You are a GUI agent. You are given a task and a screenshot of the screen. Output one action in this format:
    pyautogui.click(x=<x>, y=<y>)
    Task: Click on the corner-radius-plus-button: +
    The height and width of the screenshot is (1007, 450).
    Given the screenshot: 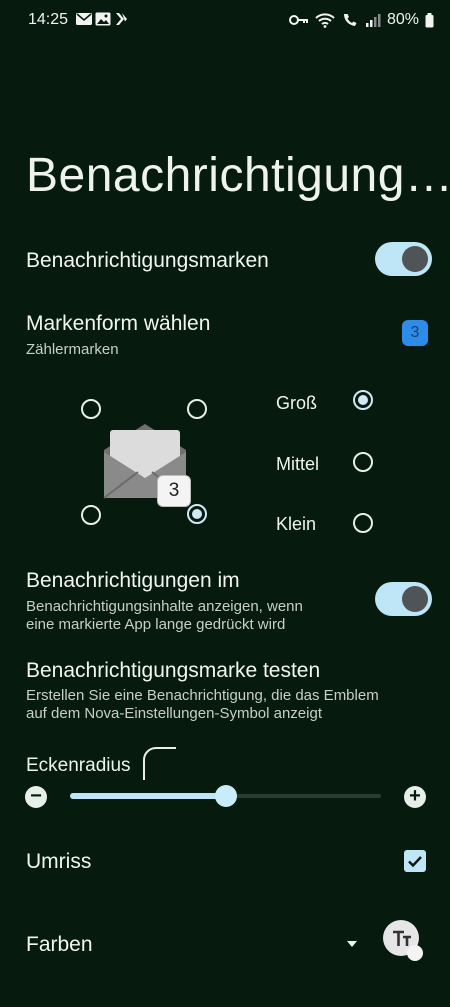 What is the action you would take?
    pyautogui.click(x=415, y=797)
    